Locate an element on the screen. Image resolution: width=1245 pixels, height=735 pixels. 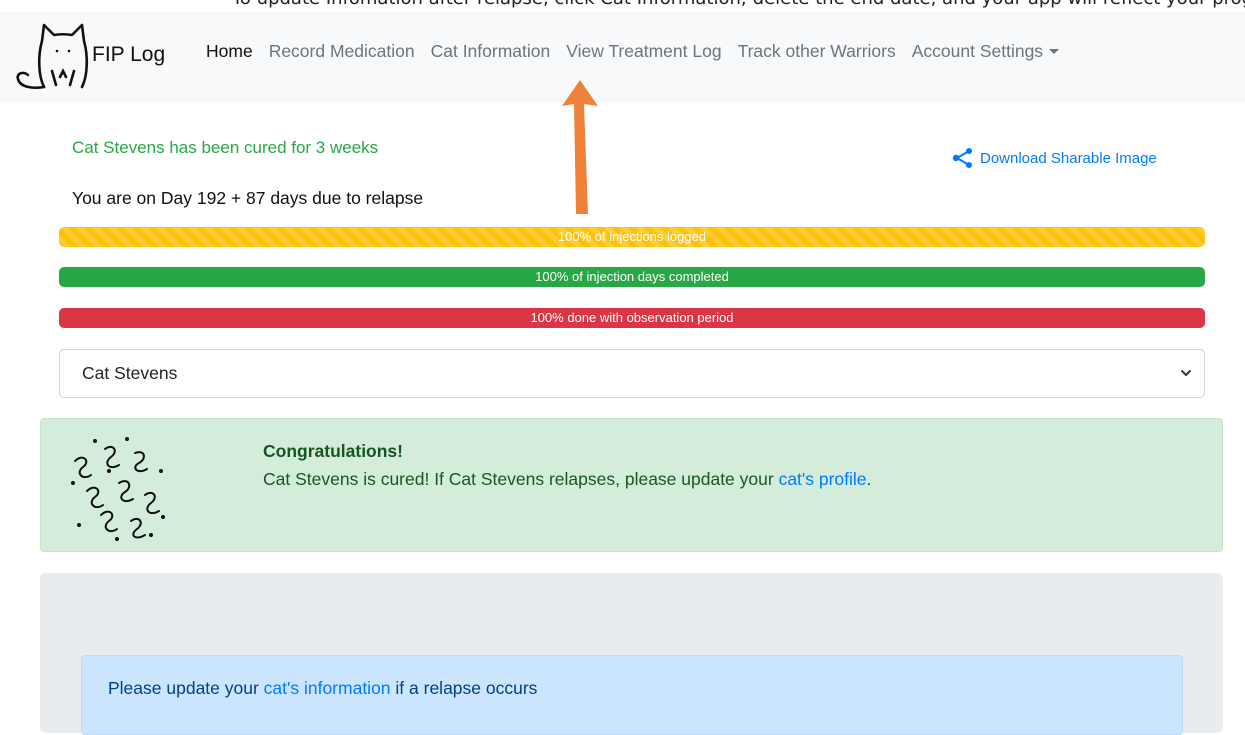
congratulations-title: Congratulations! is located at coordinates (333, 451).